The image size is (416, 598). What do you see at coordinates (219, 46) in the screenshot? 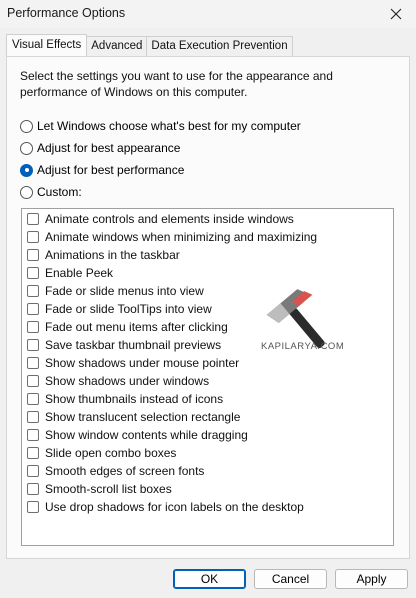
I see `tab-data-execution-prevention: Data Execution Prevention` at bounding box center [219, 46].